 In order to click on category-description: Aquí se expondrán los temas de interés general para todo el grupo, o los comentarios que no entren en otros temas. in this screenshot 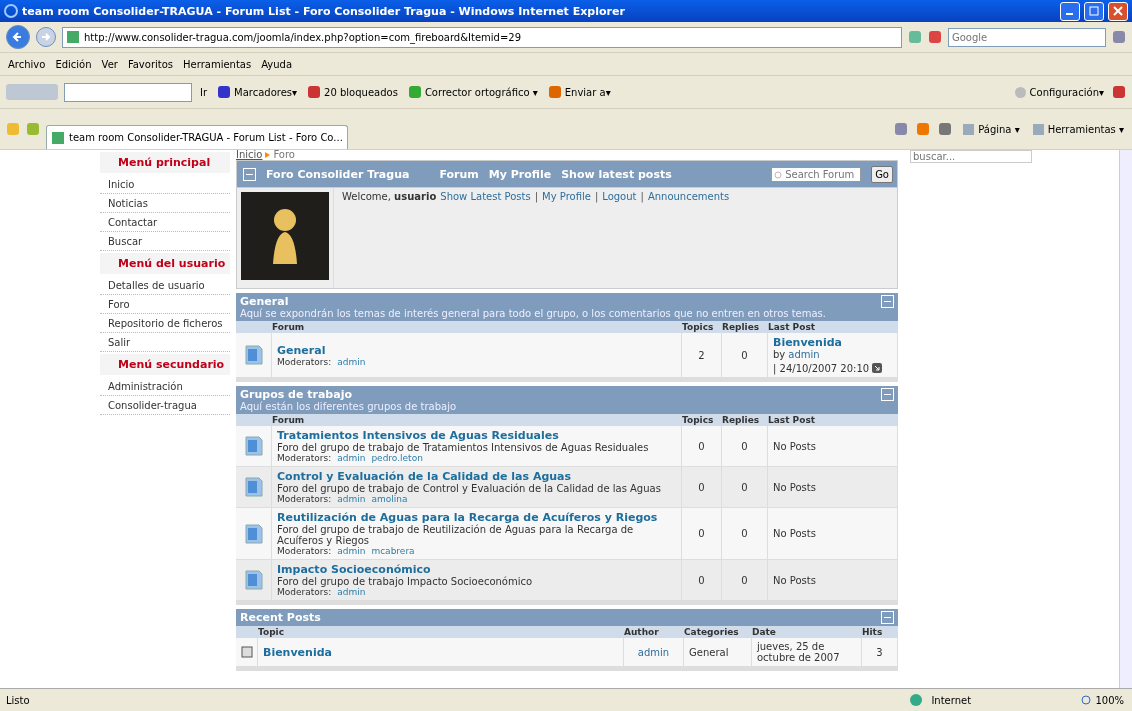, I will do `click(533, 313)`.